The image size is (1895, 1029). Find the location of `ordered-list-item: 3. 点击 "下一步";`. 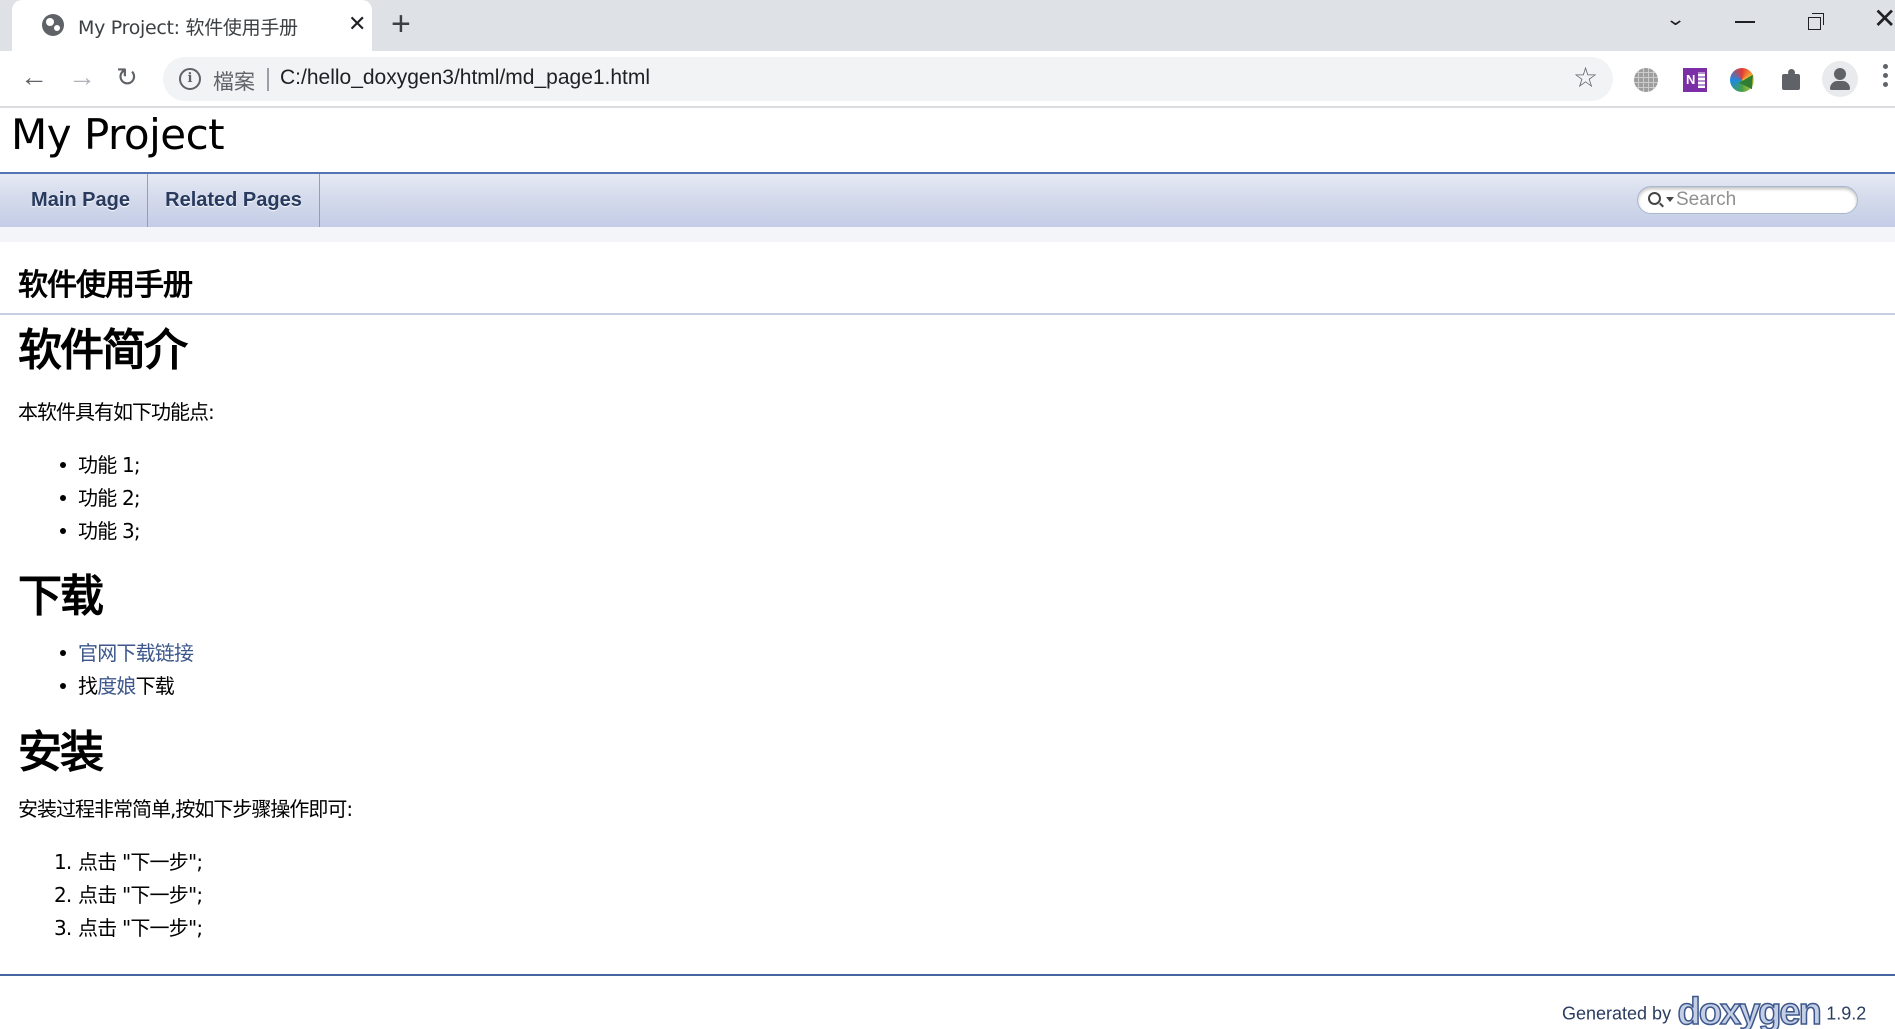

ordered-list-item: 3. 点击 "下一步"; is located at coordinates (128, 928).